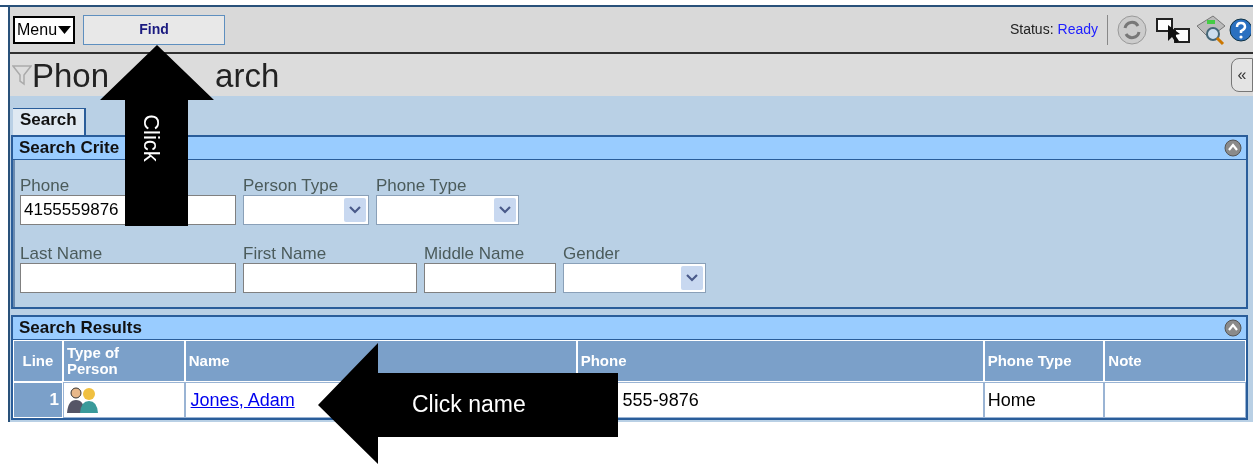 The height and width of the screenshot is (464, 1253). I want to click on field-label: Gender, so click(592, 253).